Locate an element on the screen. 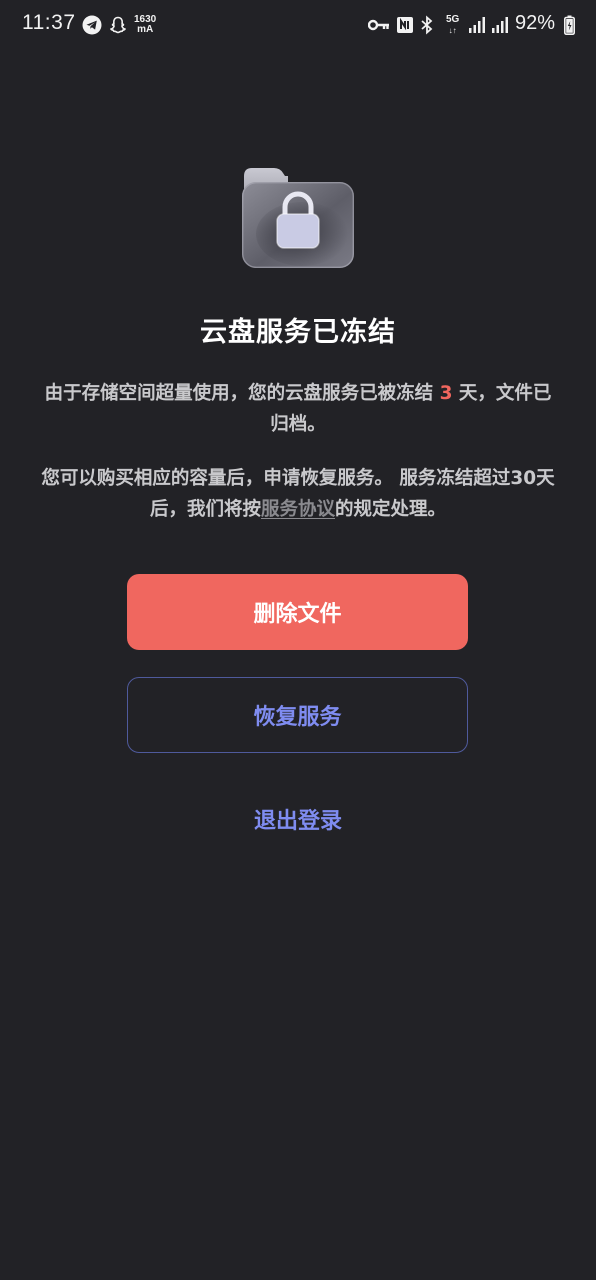 The image size is (596, 1280). page-title: 云盘服务已冻结 is located at coordinates (298, 332).